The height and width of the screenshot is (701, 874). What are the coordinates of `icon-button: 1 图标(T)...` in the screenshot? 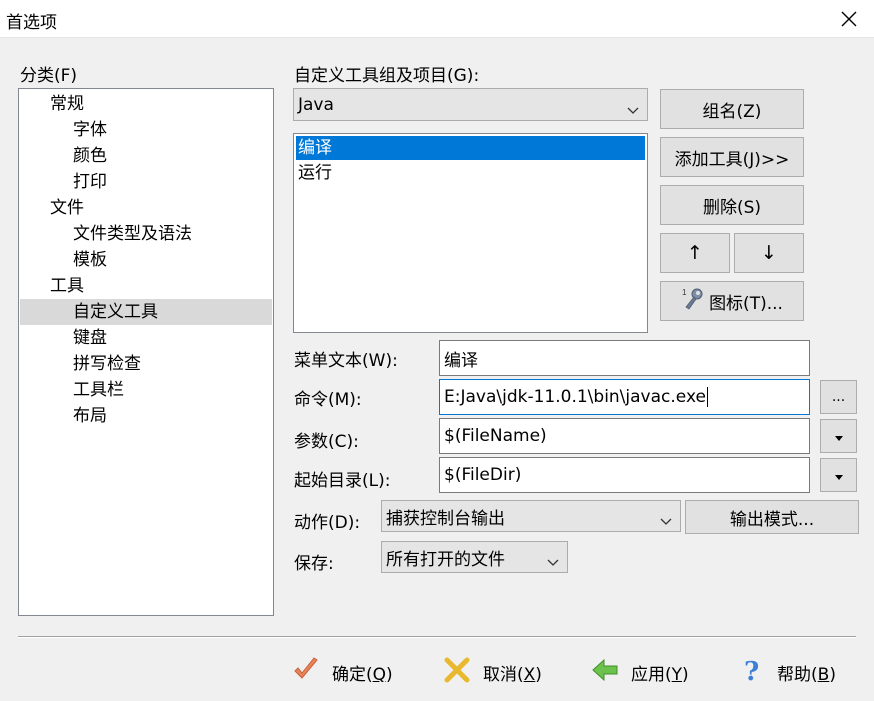 It's located at (732, 301).